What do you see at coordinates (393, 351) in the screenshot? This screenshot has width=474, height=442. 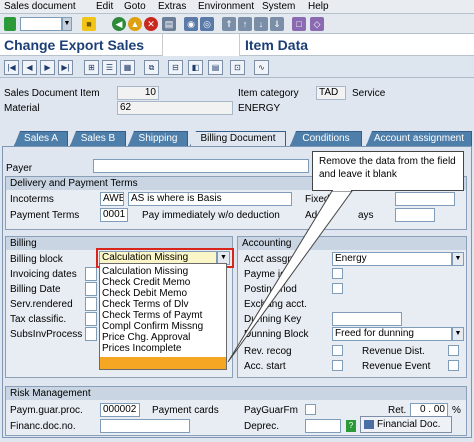 I see `revenue-dist-label: Revenue Dist.` at bounding box center [393, 351].